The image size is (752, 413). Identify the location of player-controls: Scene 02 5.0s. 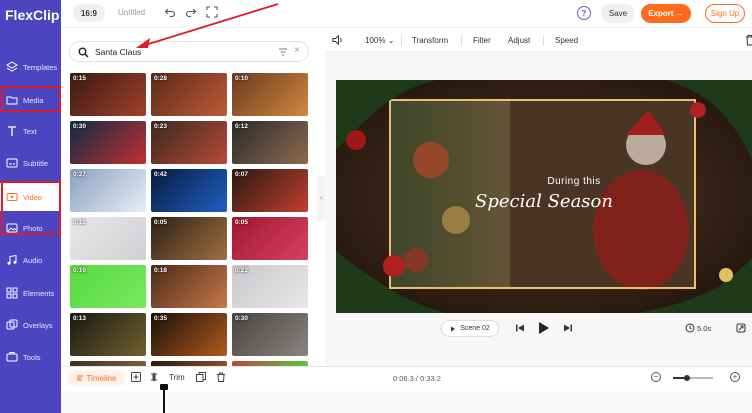
(538, 329).